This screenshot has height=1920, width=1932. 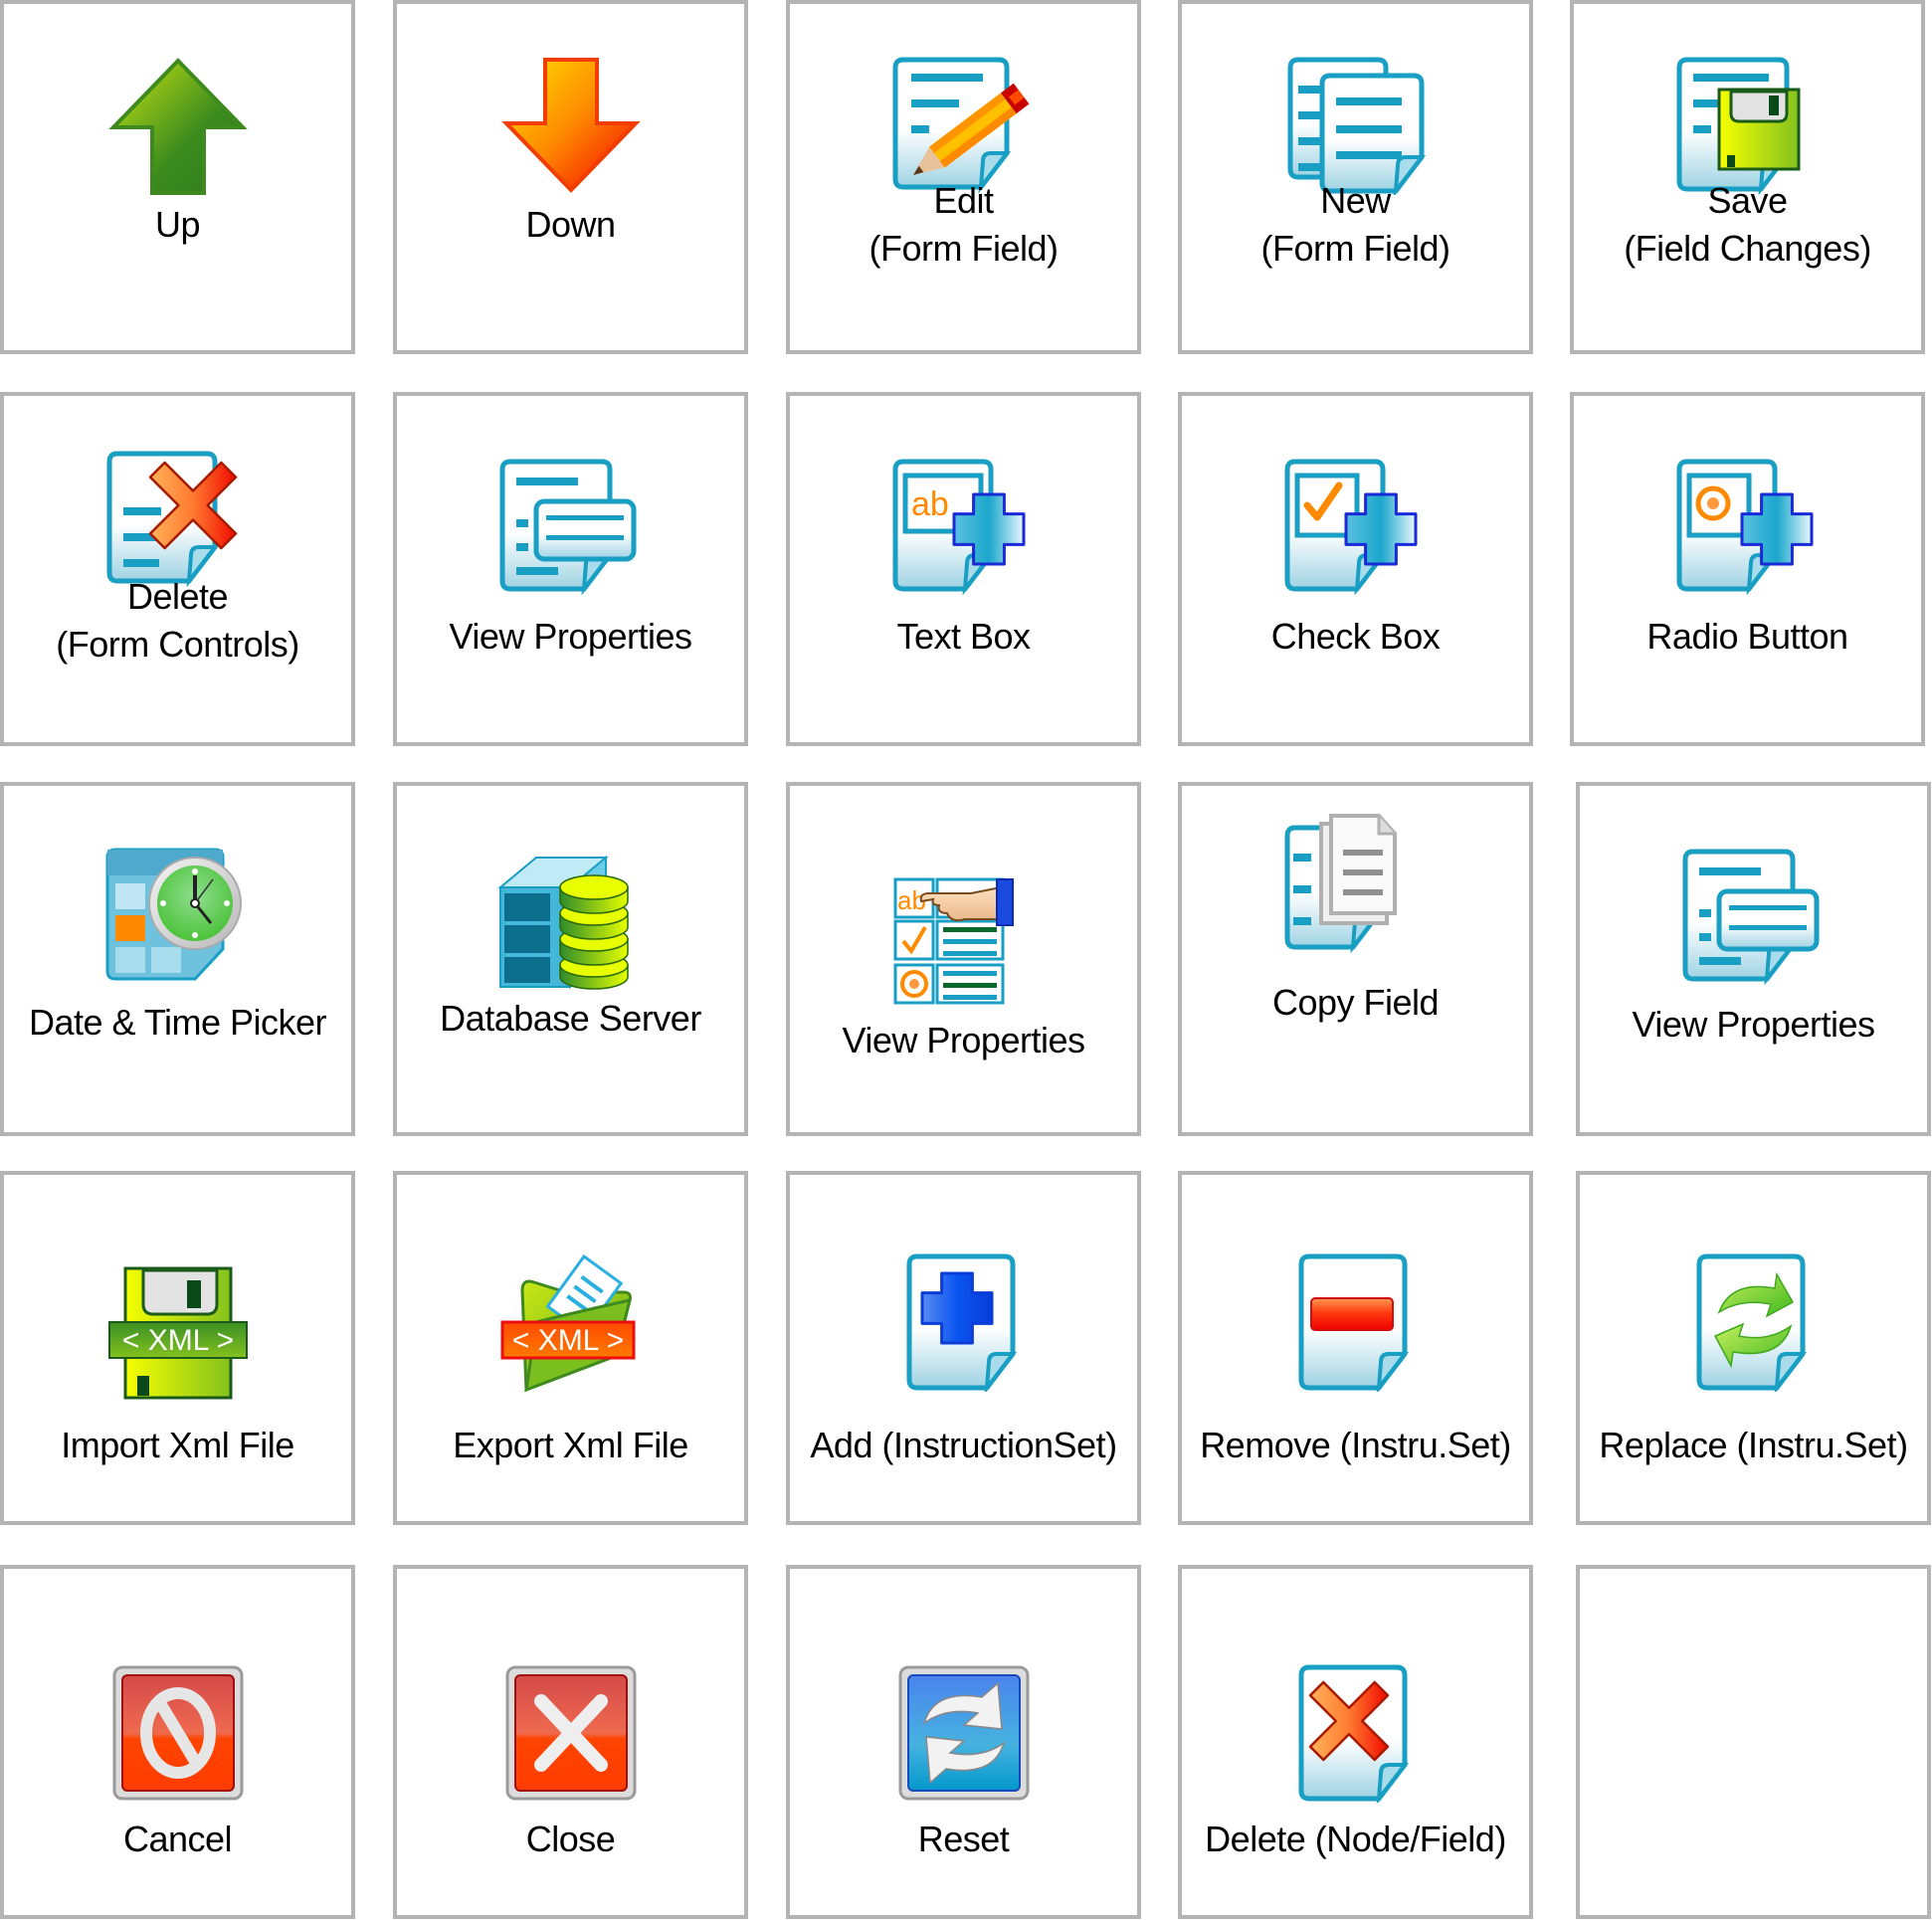 What do you see at coordinates (963, 1322) in the screenshot?
I see `add-document-icon` at bounding box center [963, 1322].